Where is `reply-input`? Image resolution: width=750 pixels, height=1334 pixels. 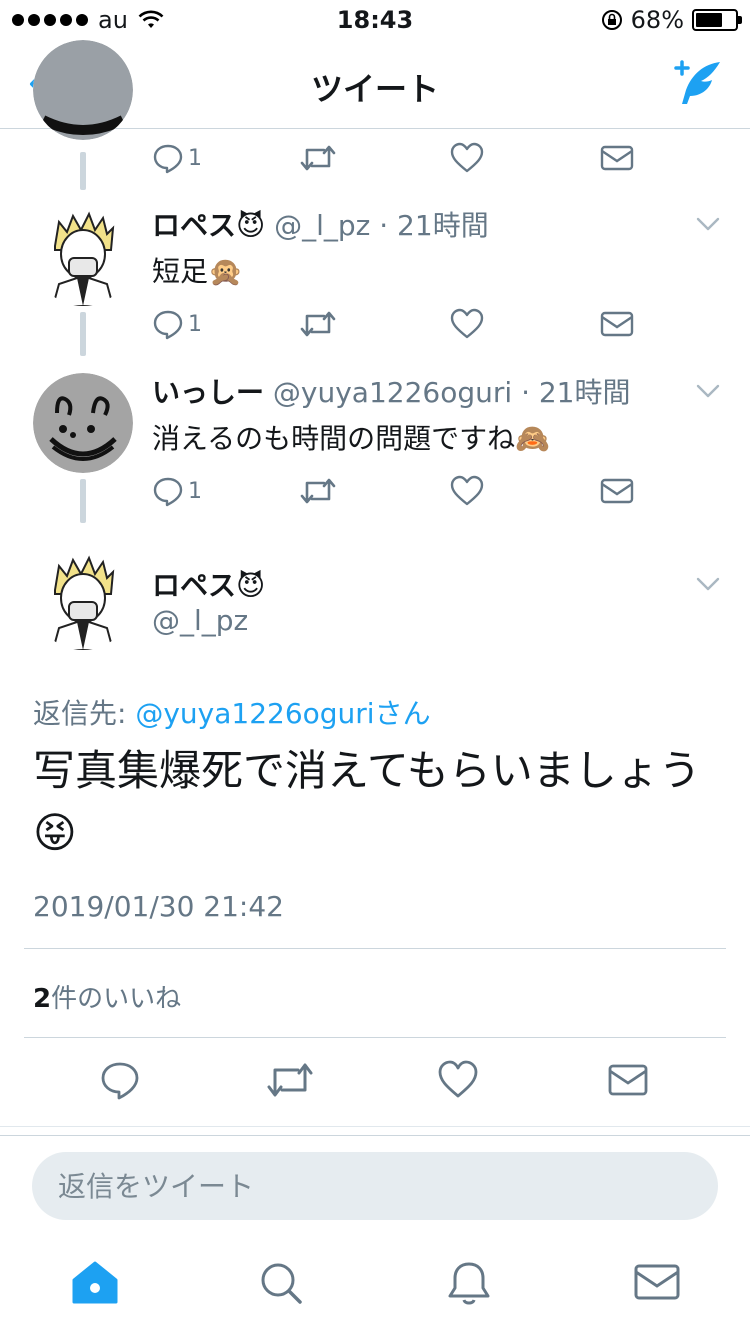
reply-input is located at coordinates (375, 1186).